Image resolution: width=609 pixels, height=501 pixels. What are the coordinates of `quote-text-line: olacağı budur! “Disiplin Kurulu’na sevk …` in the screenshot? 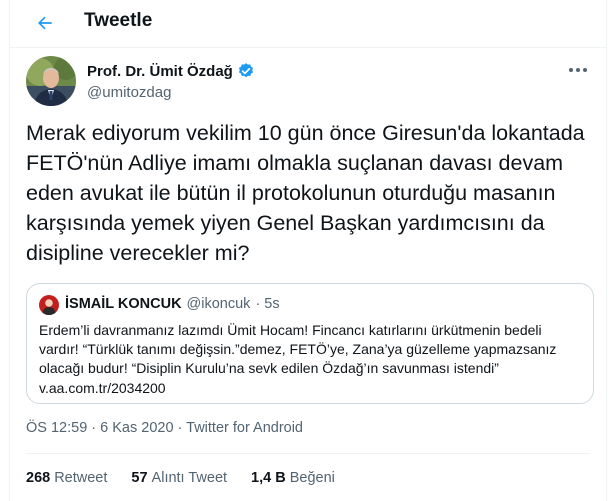 It's located at (269, 368).